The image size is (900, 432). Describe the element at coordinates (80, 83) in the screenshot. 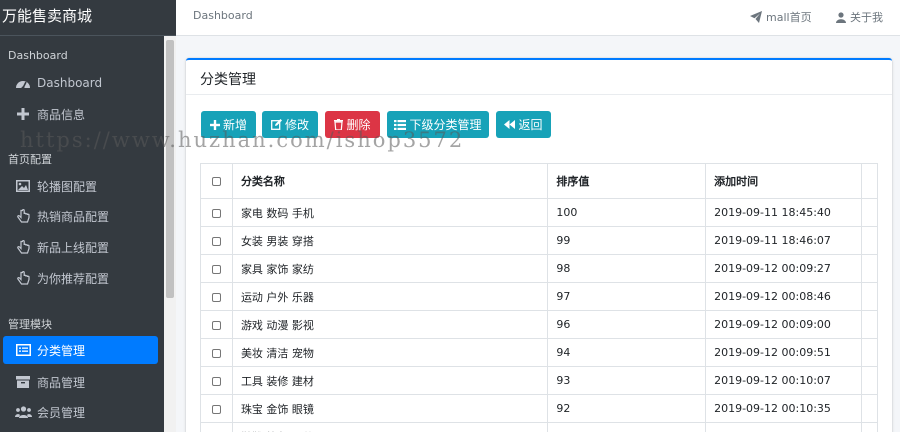

I see `sidebar-item-dashboard: Dashboard` at that location.